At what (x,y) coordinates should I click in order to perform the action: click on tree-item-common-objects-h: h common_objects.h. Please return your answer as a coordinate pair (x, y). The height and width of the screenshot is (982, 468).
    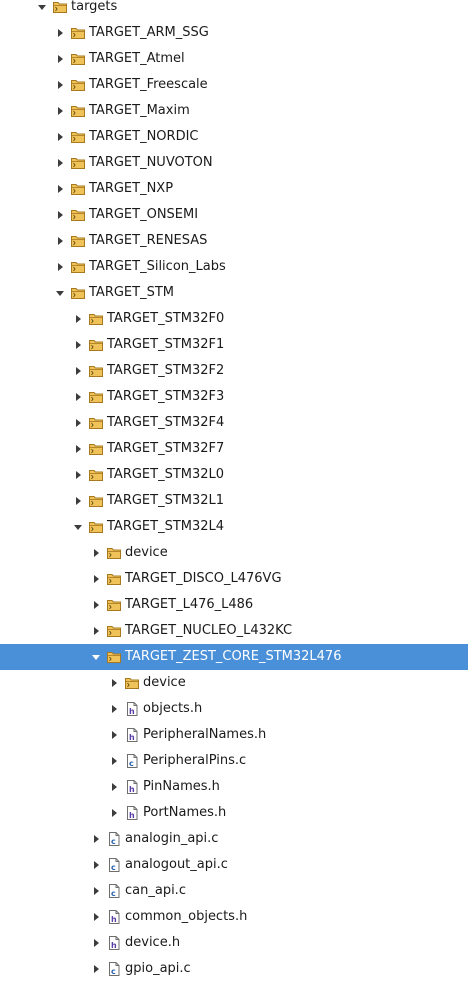
    Looking at the image, I should click on (234, 917).